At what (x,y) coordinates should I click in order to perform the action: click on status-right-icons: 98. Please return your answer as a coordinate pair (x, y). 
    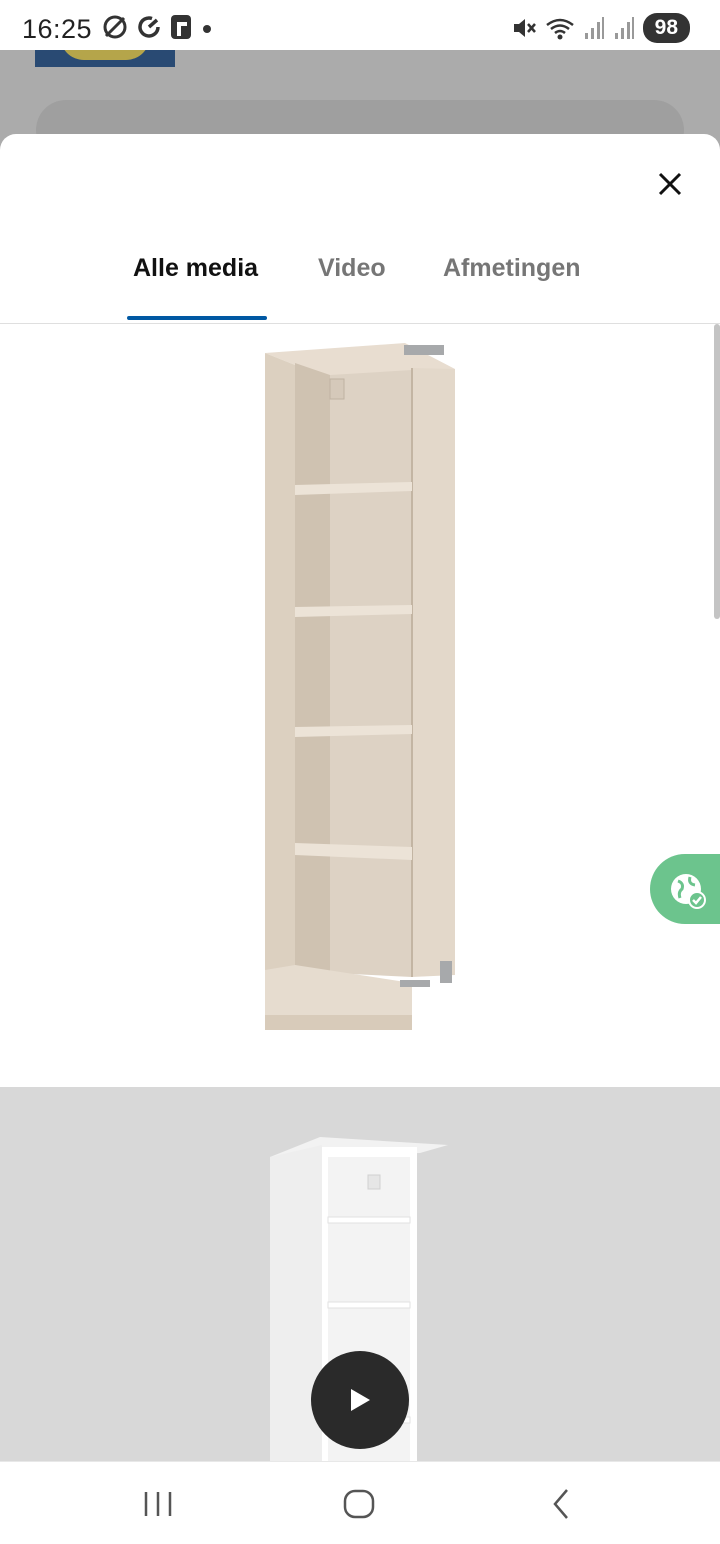
    Looking at the image, I should click on (600, 28).